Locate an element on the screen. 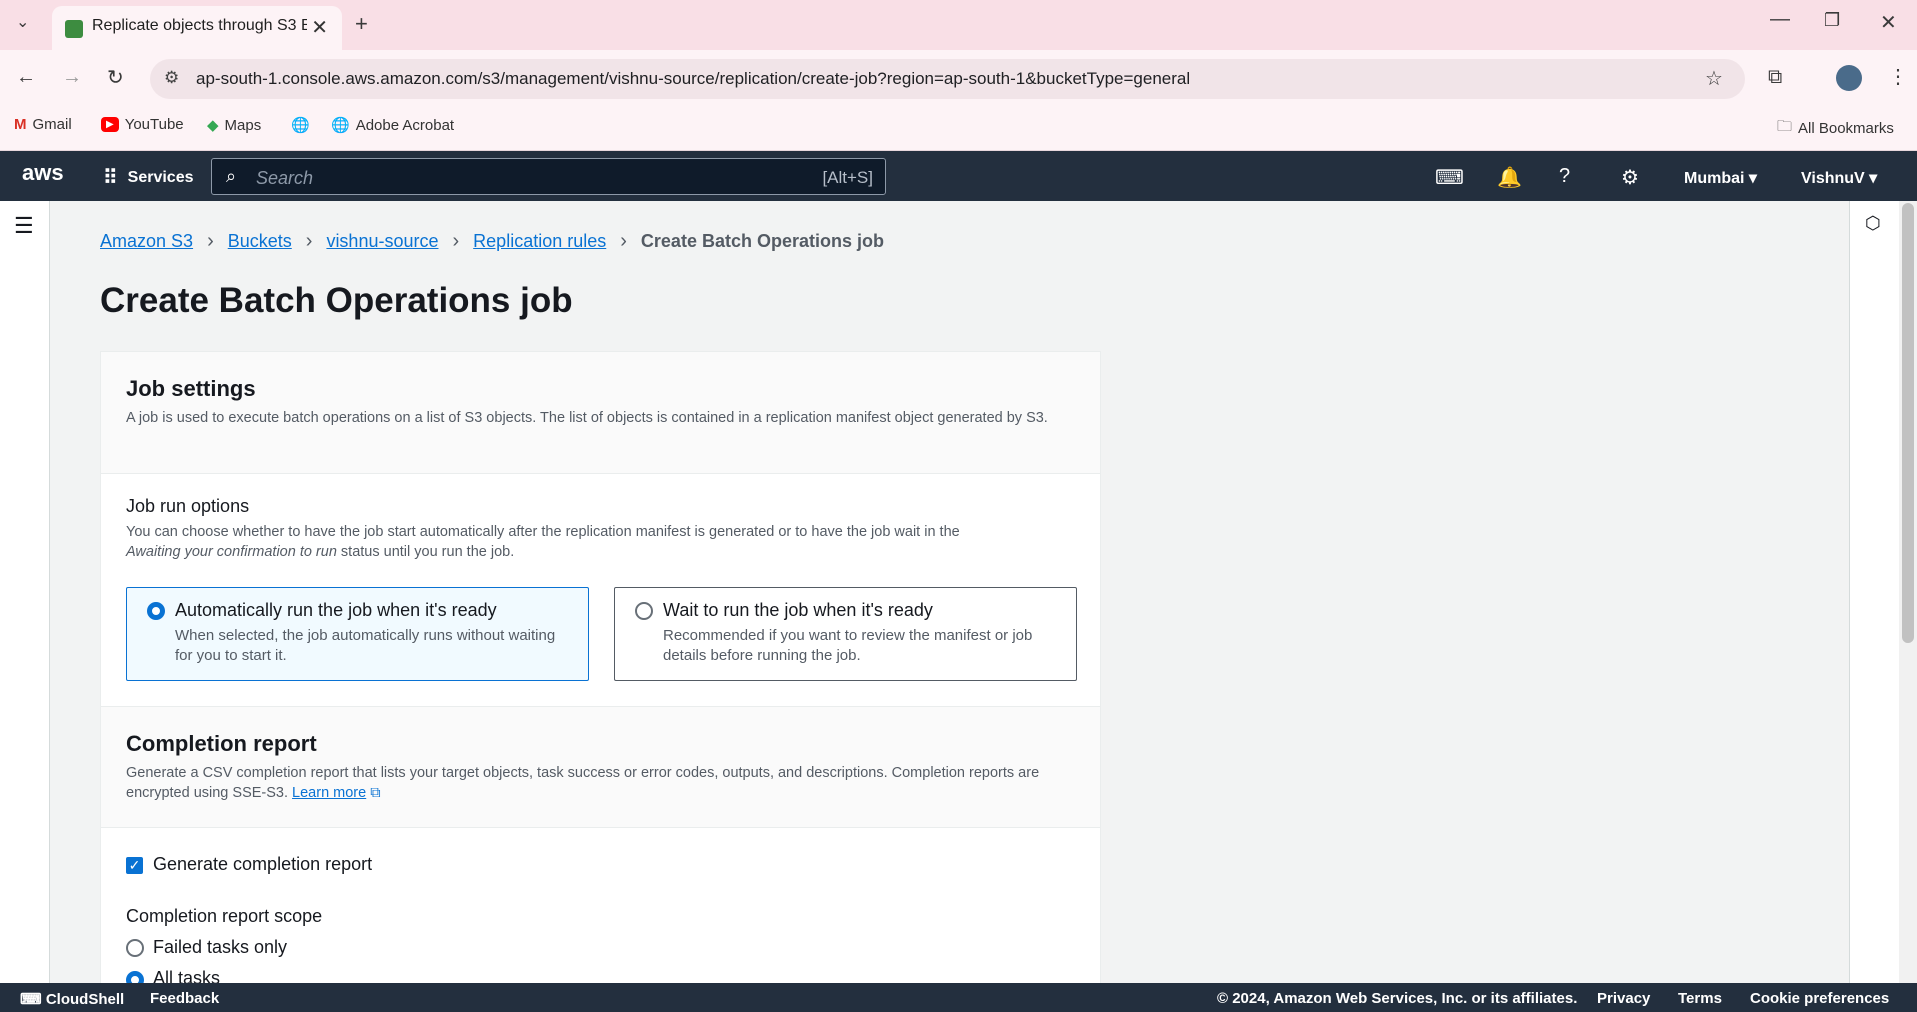 This screenshot has width=1917, height=1012. help-icon: ? is located at coordinates (1564, 176).